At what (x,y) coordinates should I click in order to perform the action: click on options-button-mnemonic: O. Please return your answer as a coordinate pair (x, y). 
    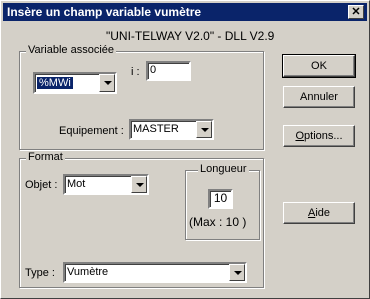
    Looking at the image, I should click on (300, 136).